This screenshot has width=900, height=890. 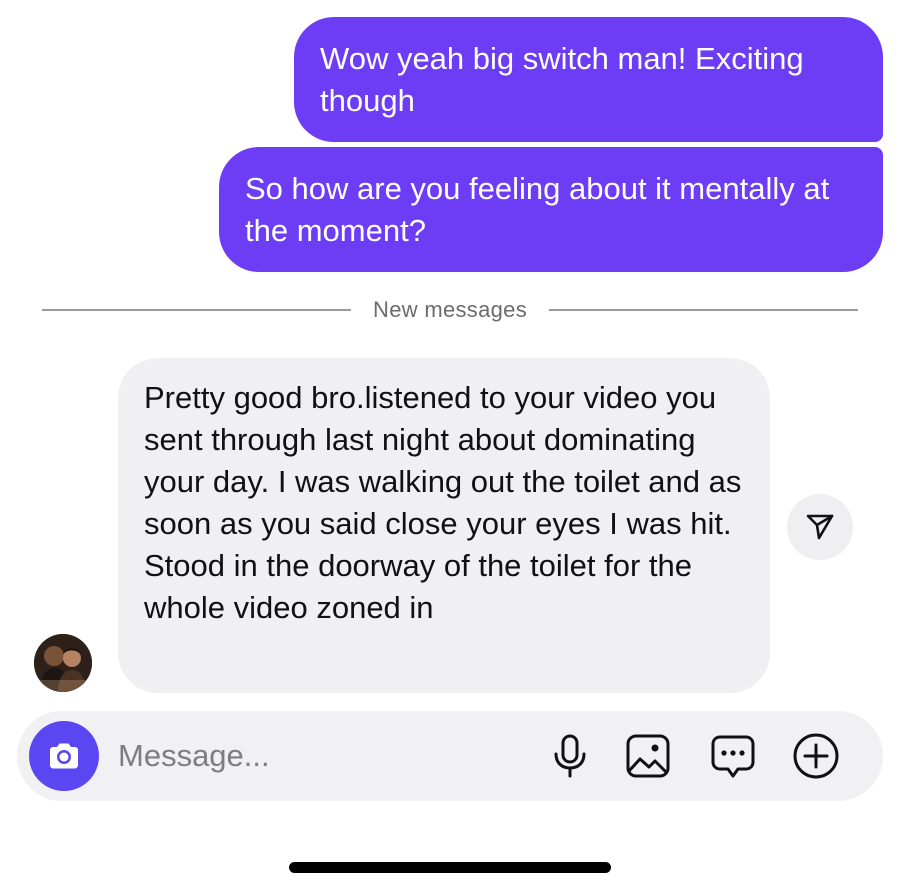 I want to click on plus-circle-icon, so click(x=816, y=756).